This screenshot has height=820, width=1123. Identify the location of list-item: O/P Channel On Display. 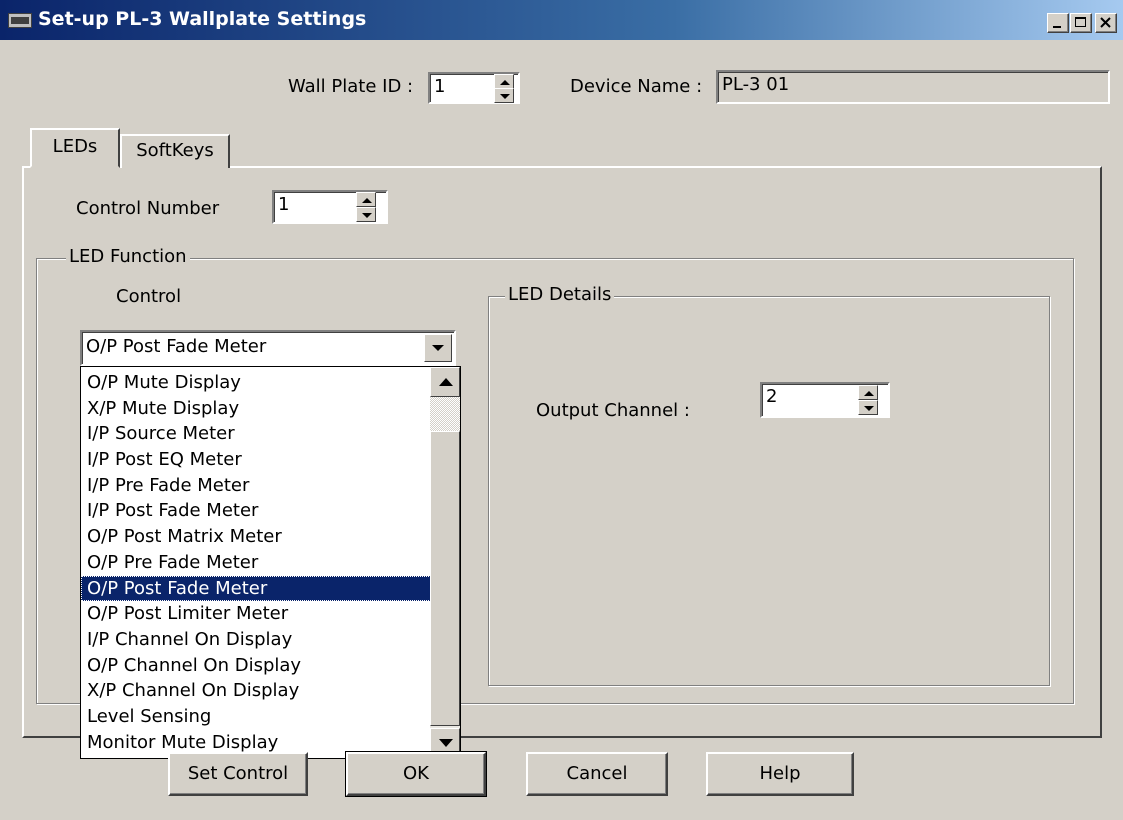
(256, 666).